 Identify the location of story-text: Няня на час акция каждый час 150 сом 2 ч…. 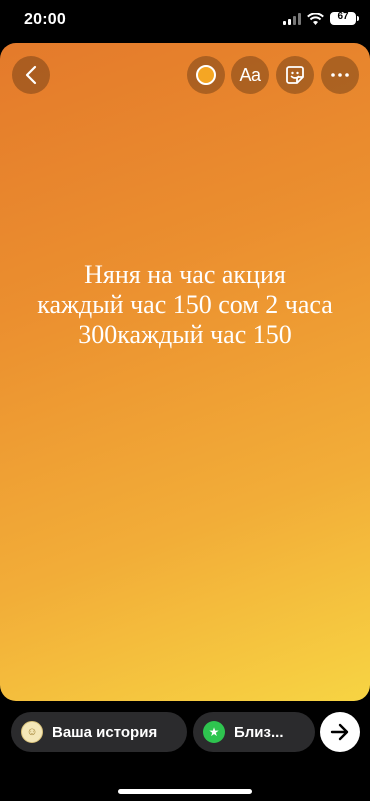
(185, 305).